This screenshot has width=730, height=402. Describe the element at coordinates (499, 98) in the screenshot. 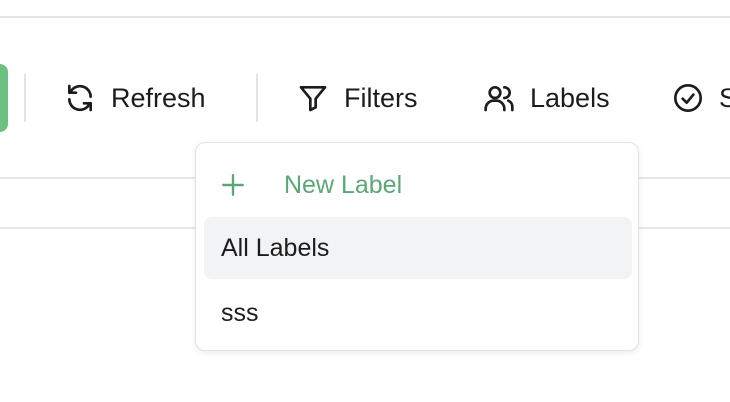

I see `users-icon` at that location.